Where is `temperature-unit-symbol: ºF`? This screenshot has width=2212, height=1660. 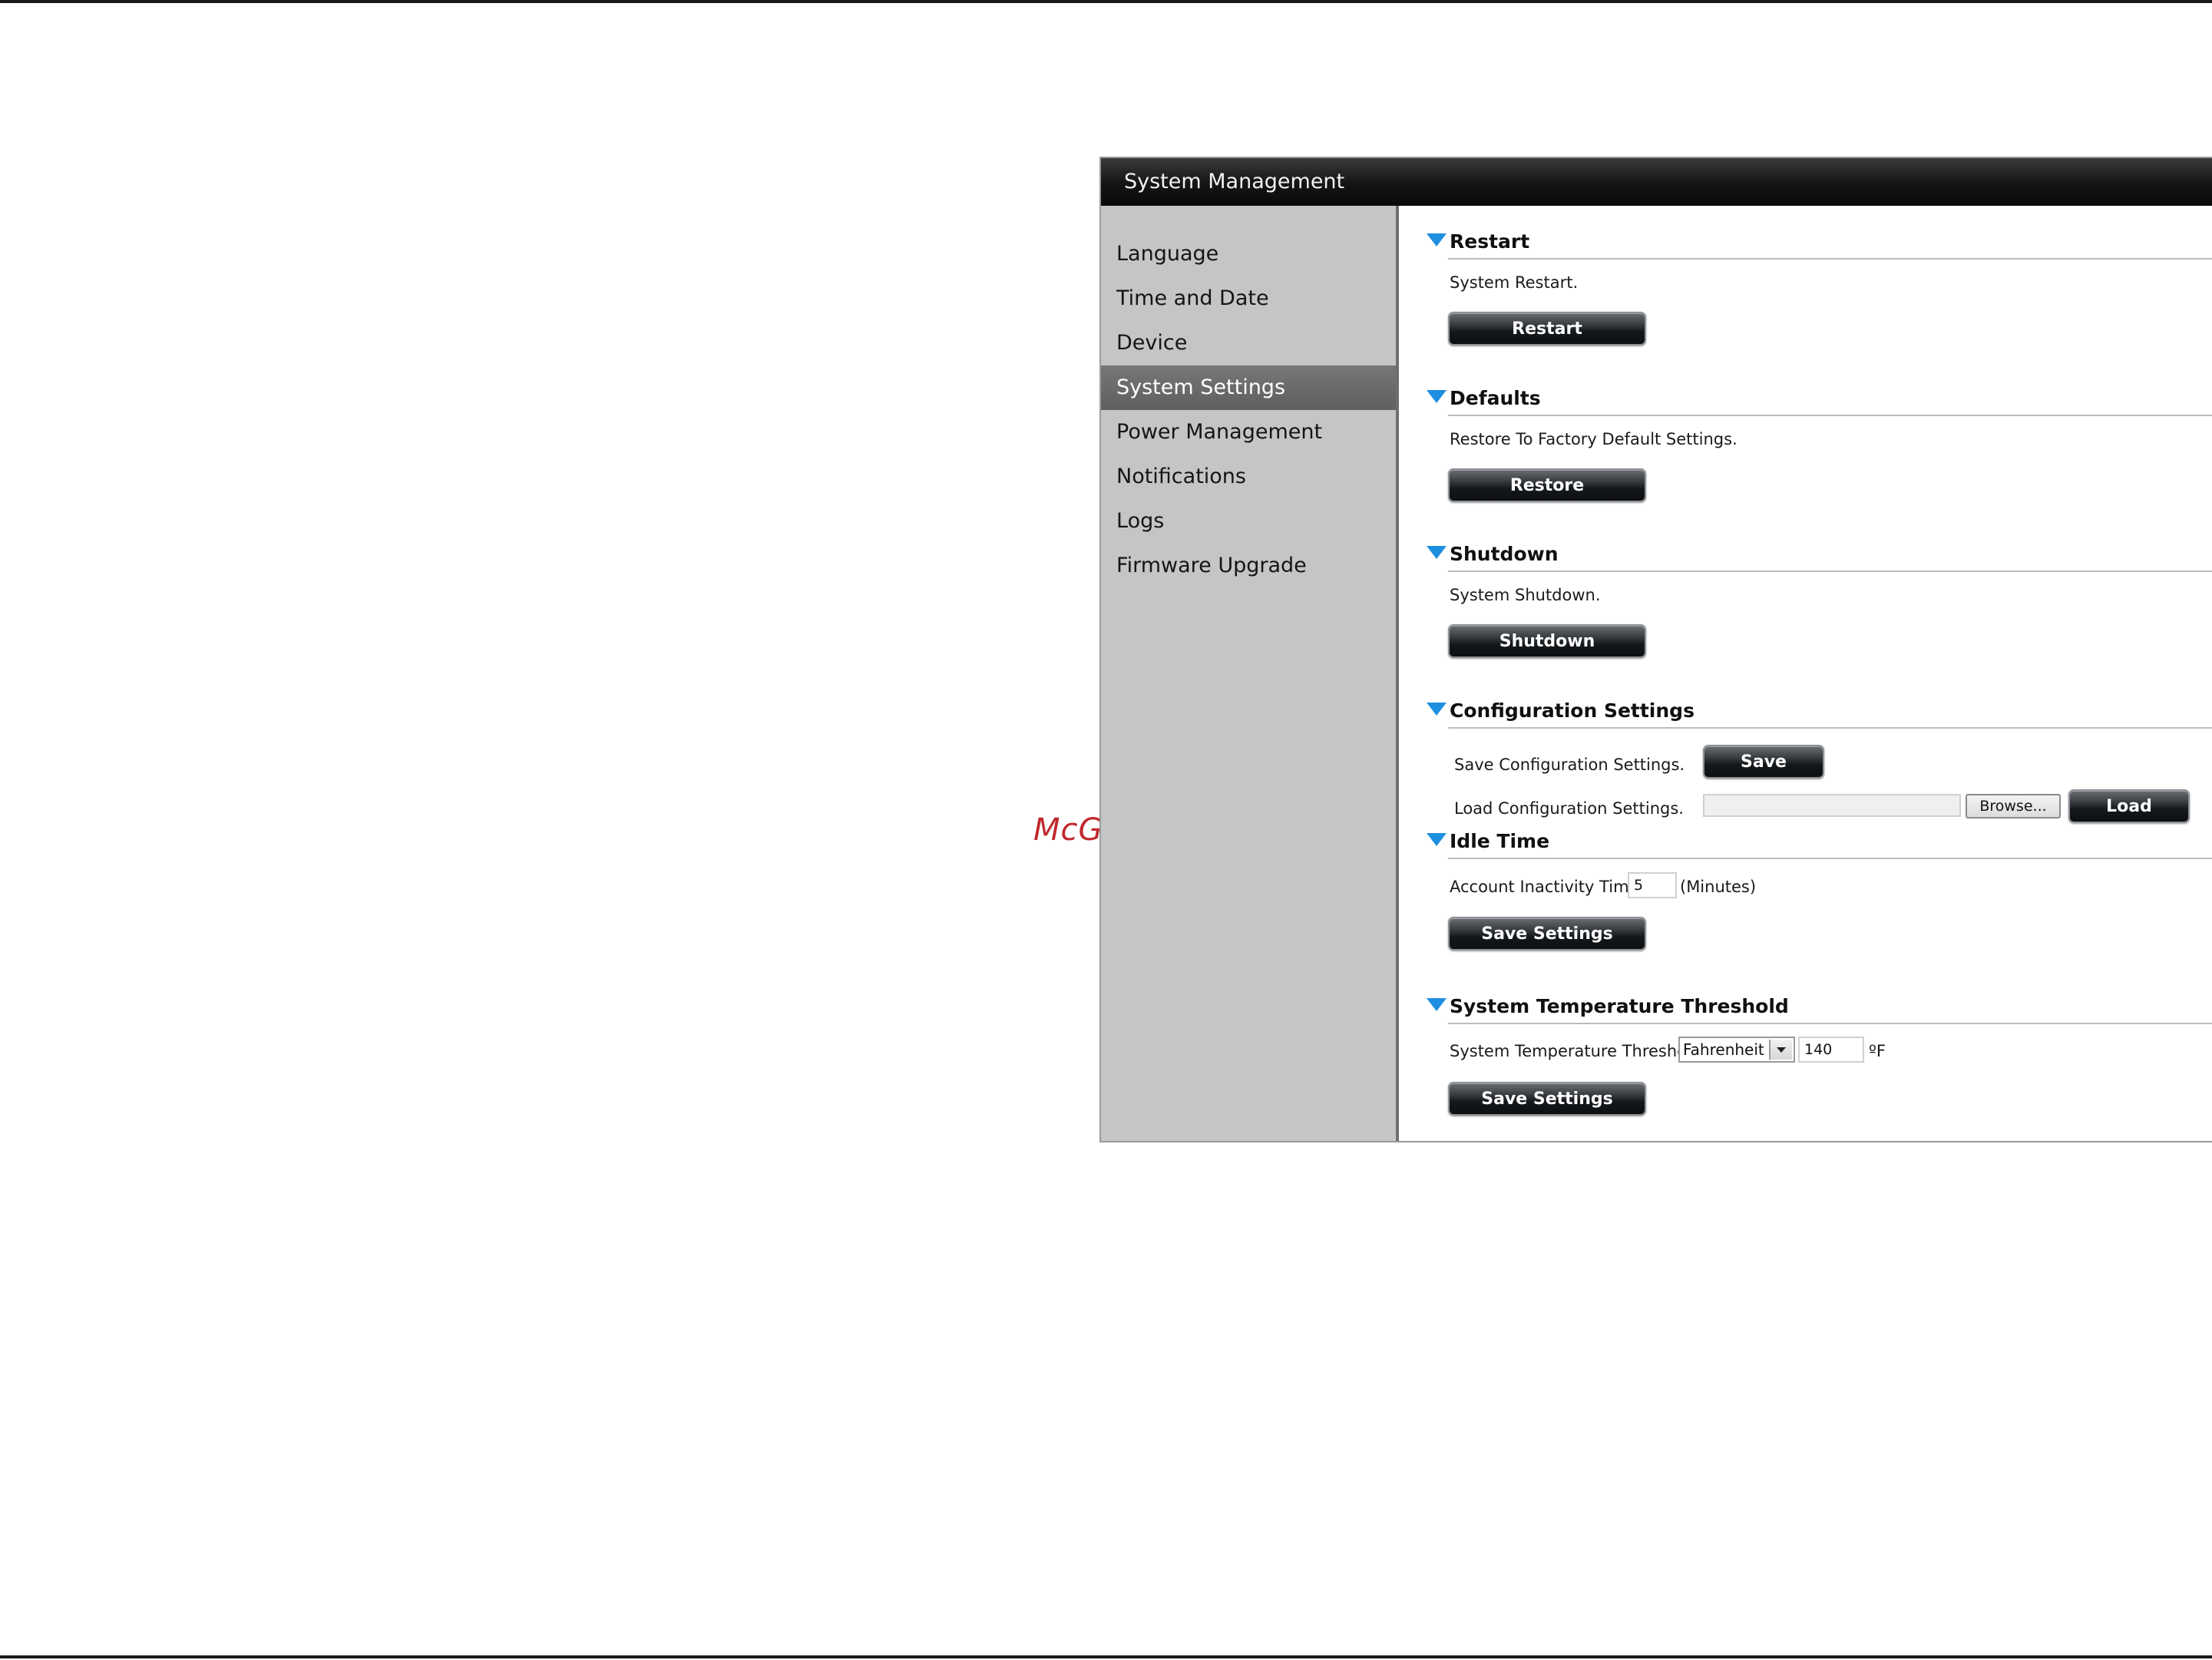 temperature-unit-symbol: ºF is located at coordinates (1877, 1051).